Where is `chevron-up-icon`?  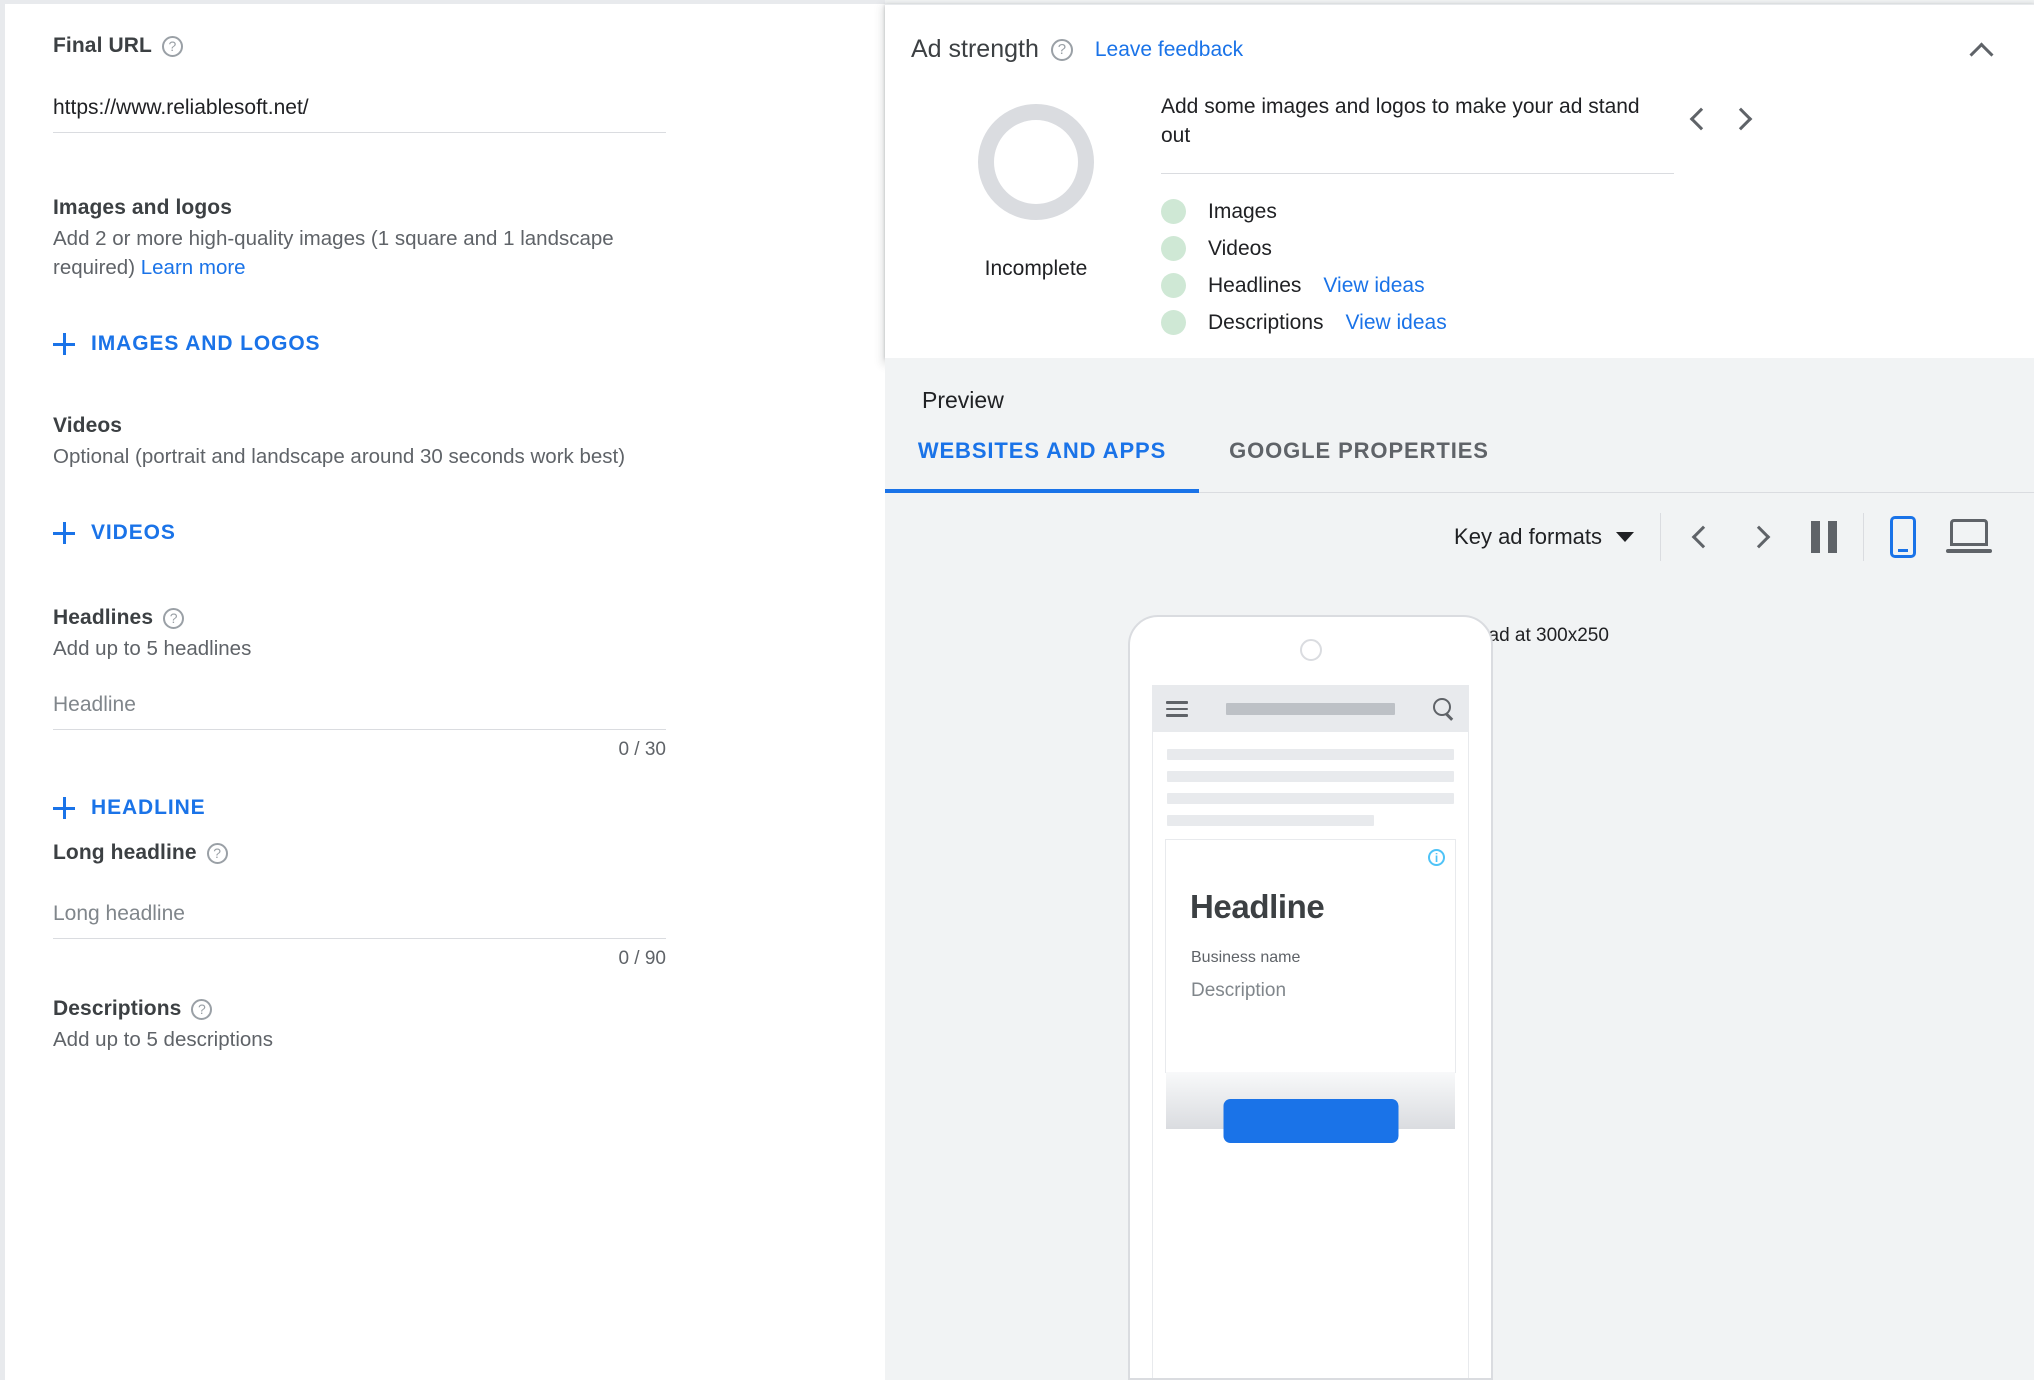 chevron-up-icon is located at coordinates (1983, 50).